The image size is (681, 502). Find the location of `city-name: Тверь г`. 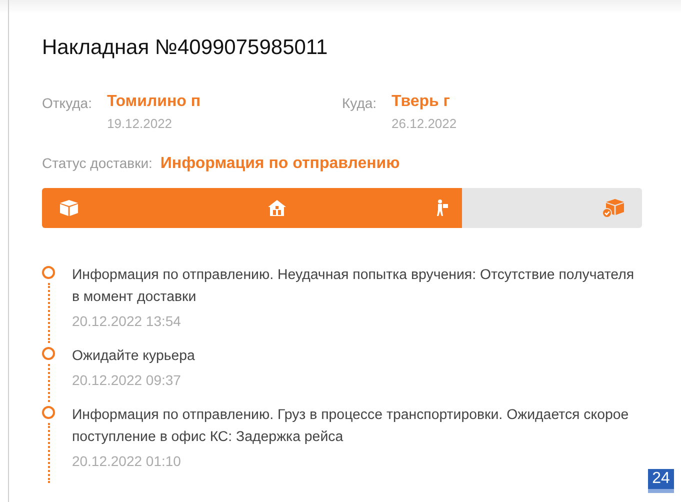

city-name: Тверь г is located at coordinates (421, 102).